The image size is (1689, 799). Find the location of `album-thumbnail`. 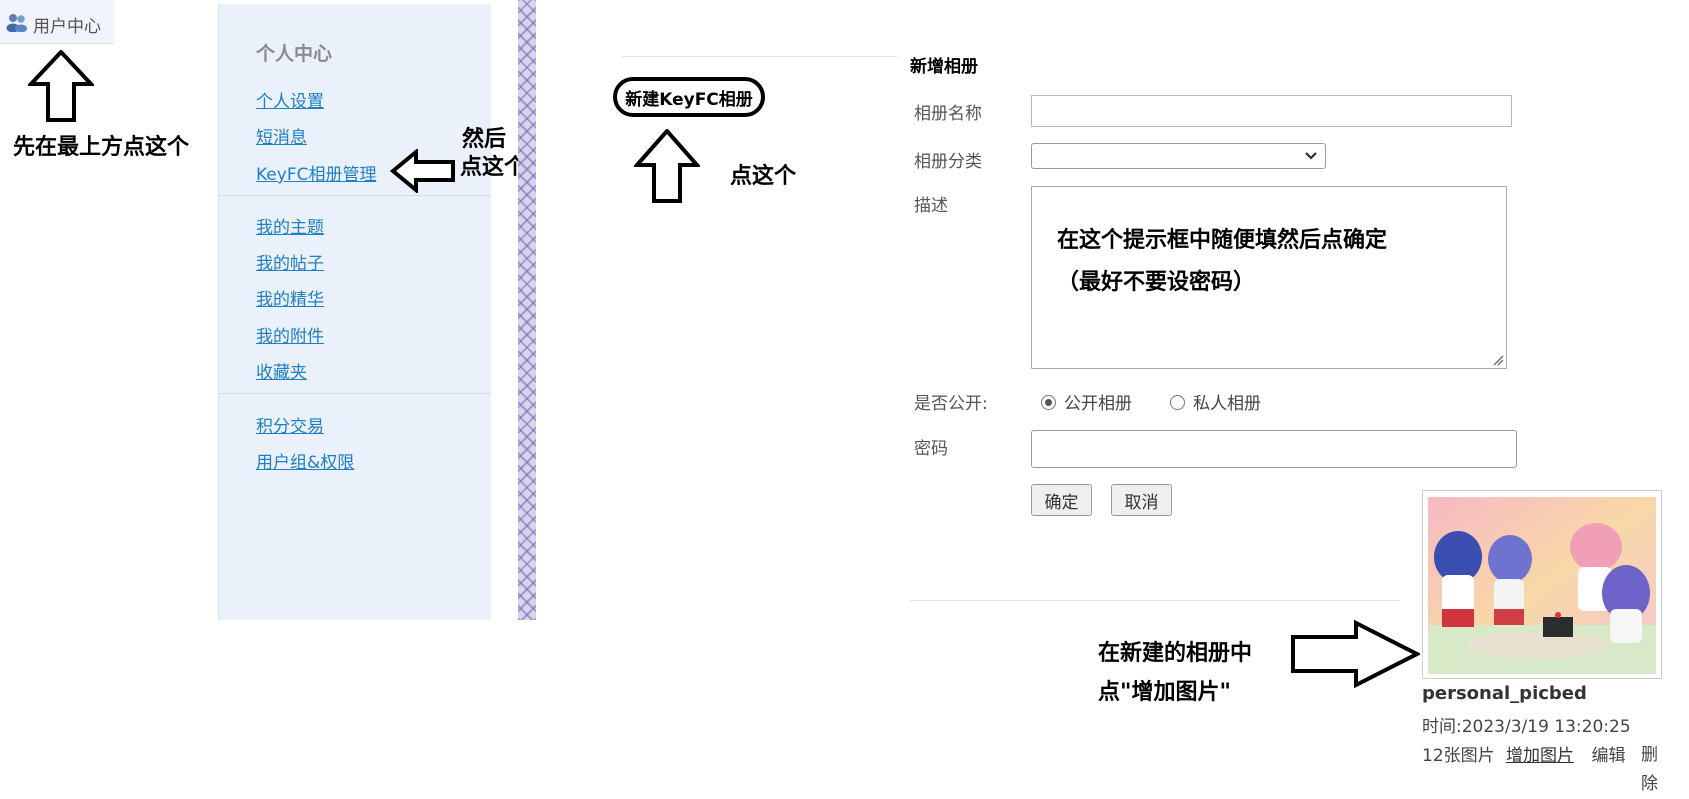

album-thumbnail is located at coordinates (1542, 584).